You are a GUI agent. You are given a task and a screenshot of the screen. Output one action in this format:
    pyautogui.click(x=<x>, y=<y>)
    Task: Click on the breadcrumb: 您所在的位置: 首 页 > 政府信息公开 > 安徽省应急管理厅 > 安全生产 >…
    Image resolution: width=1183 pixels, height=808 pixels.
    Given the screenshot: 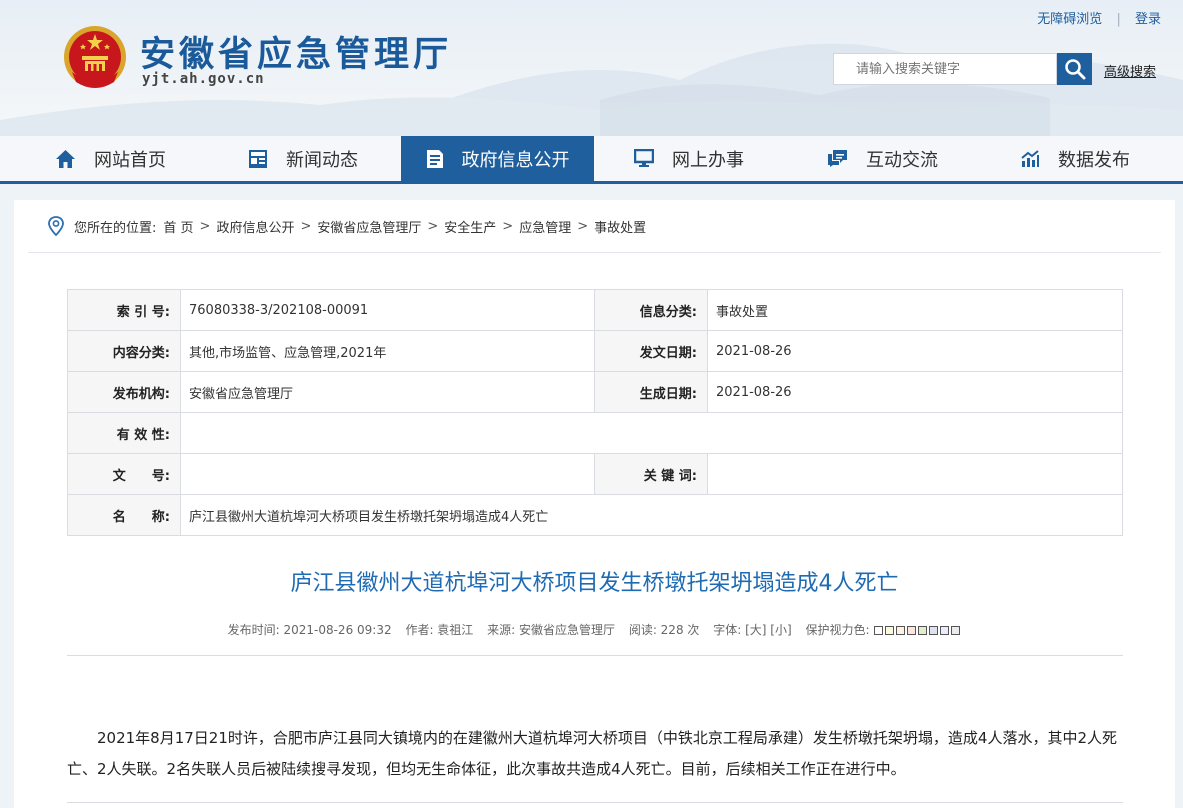 What is the action you would take?
    pyautogui.click(x=346, y=226)
    